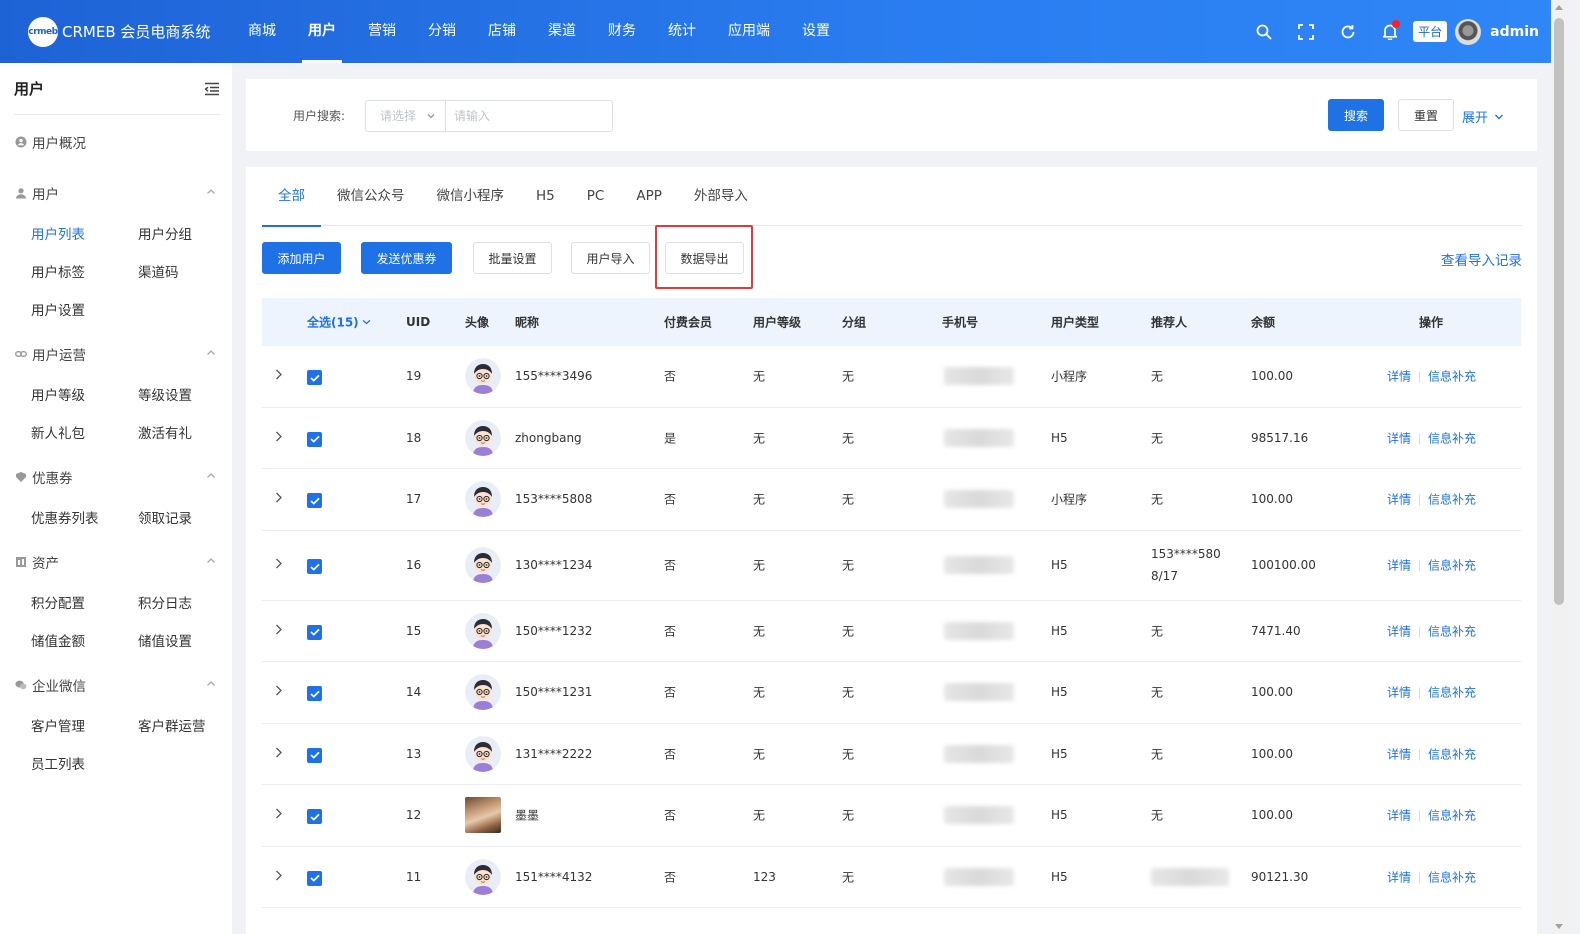  I want to click on table-row: 13 131****2222 否 无 无 H5 无 100.00 详情 信息补充, so click(891, 754).